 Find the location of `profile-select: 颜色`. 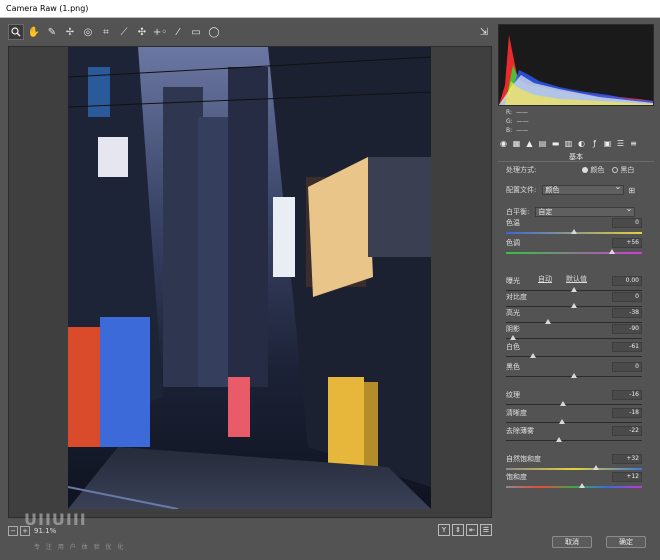

profile-select: 颜色 is located at coordinates (583, 189).